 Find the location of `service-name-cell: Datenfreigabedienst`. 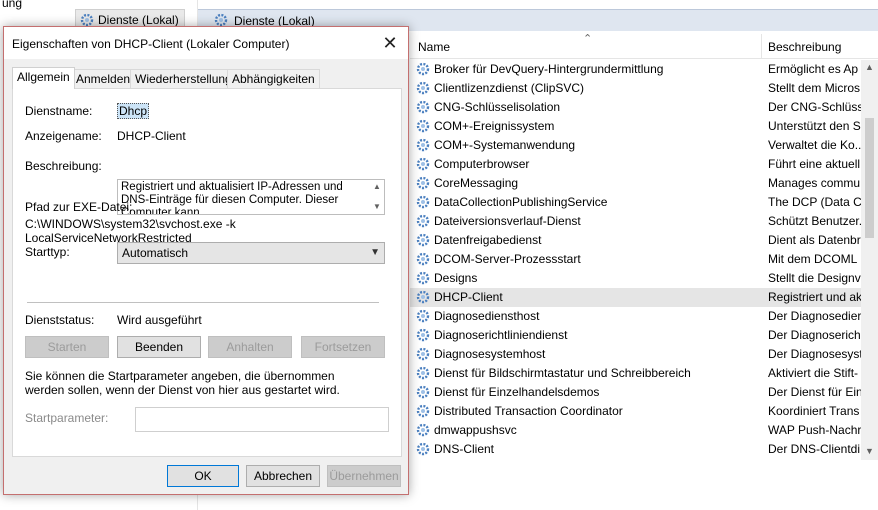

service-name-cell: Datenfreigabedienst is located at coordinates (488, 240).